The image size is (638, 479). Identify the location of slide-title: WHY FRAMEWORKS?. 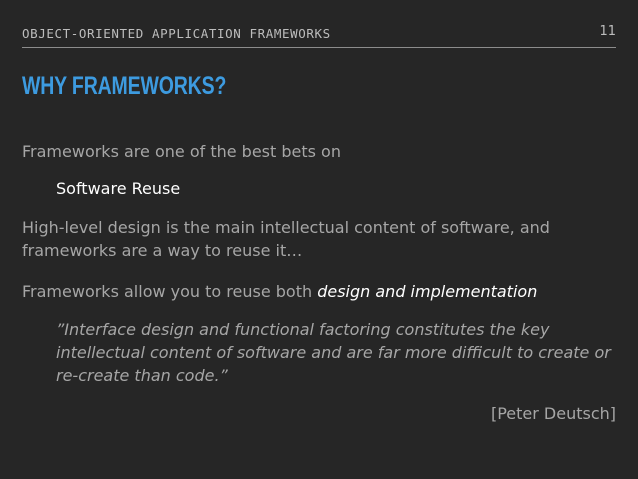
(124, 86).